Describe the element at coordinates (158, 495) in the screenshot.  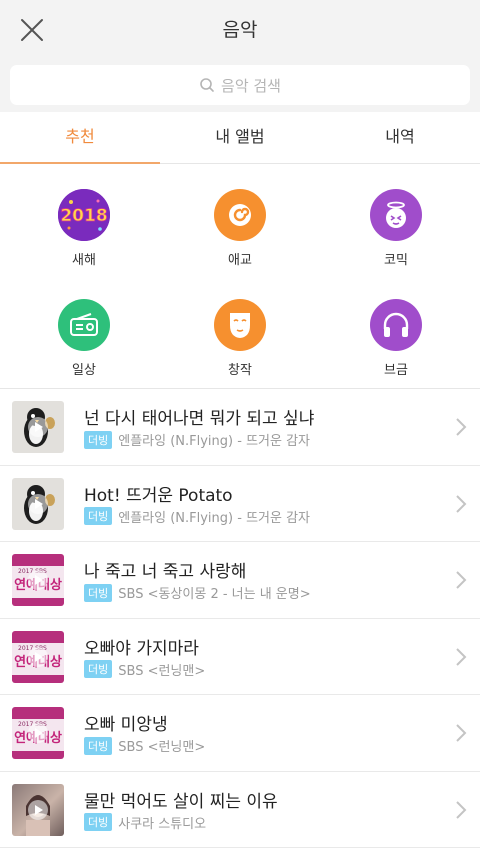
I see `song-title: Hot! 뜨거운 Potato` at that location.